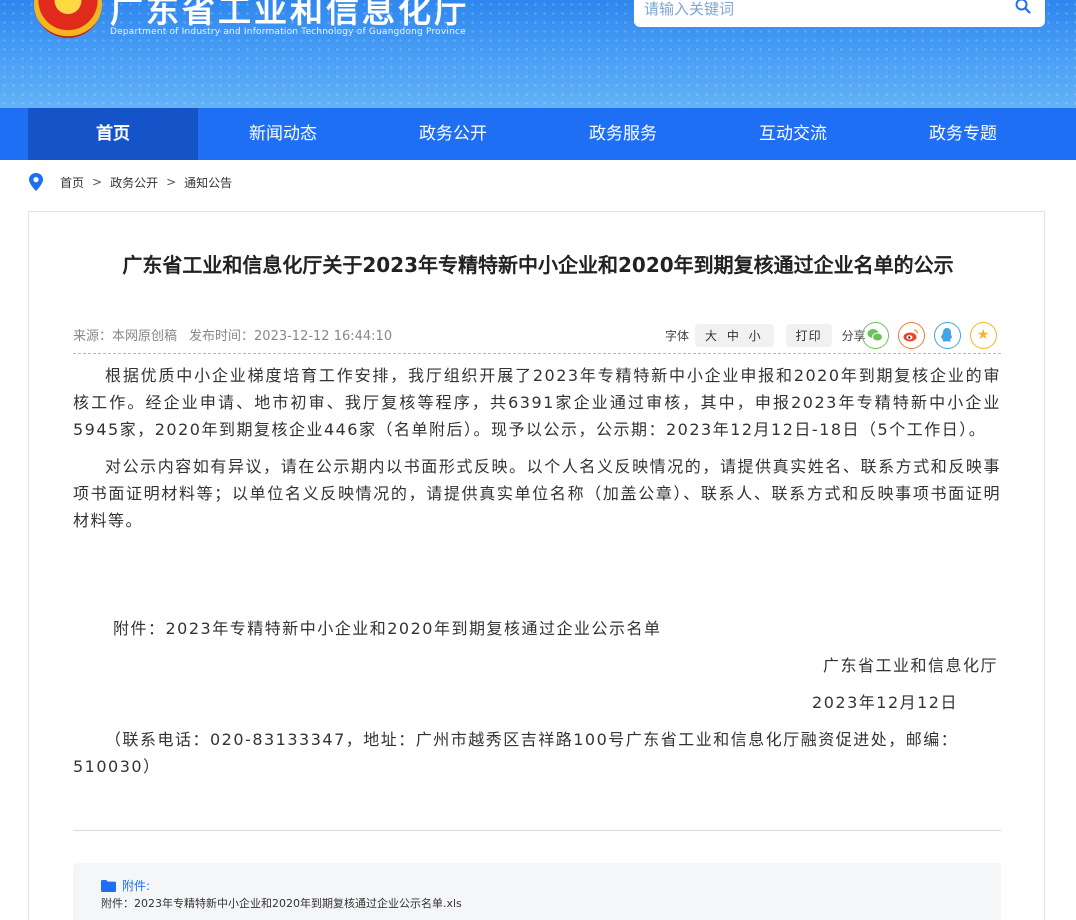 This screenshot has width=1076, height=920. I want to click on weibo-share-icon, so click(911, 335).